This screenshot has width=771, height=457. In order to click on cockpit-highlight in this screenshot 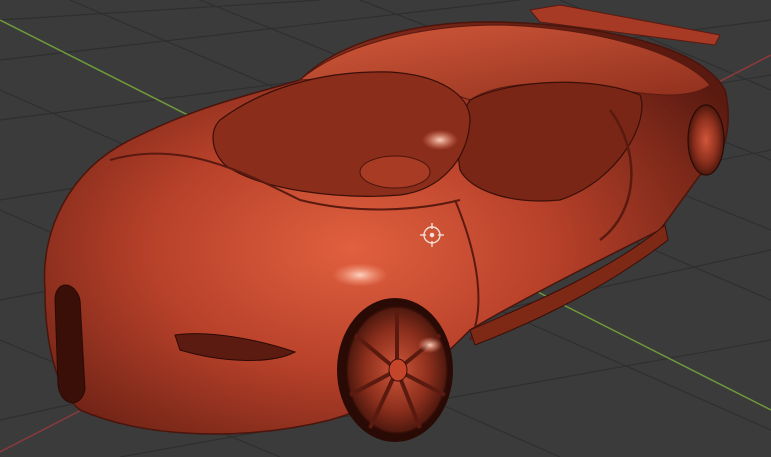, I will do `click(440, 140)`.